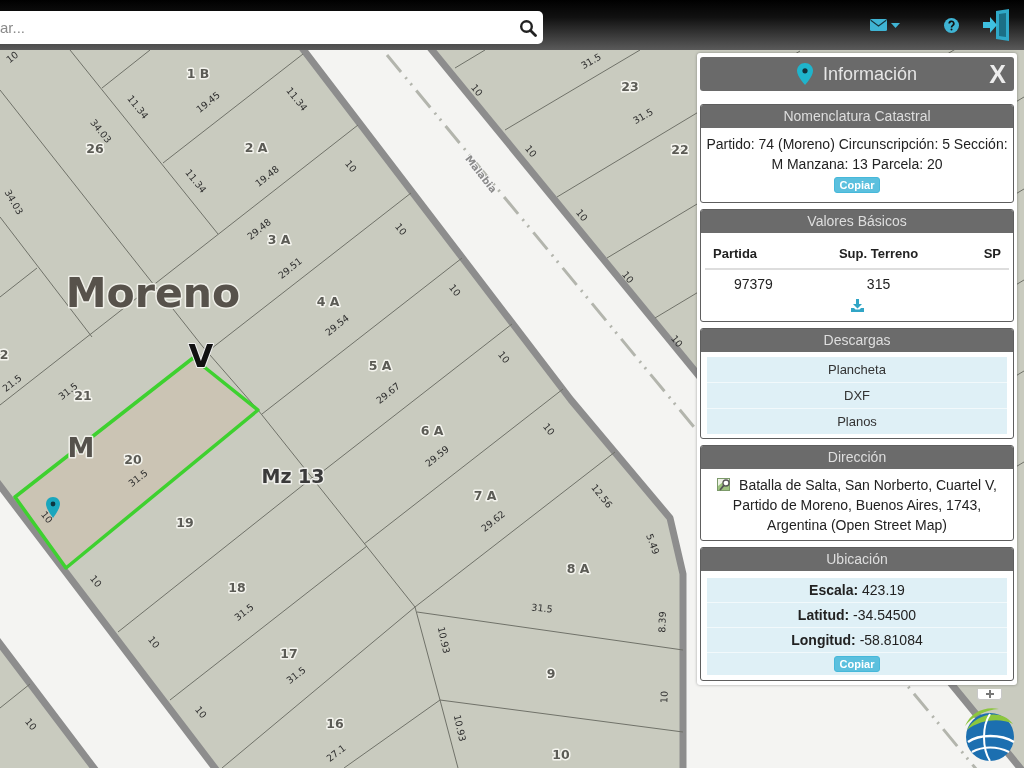  Describe the element at coordinates (857, 154) in the screenshot. I see `cadastral-text: Partido: 74 (Moreno) Circunscripción: 5 Sección: M Manzana: 13 Parcela: 20` at that location.